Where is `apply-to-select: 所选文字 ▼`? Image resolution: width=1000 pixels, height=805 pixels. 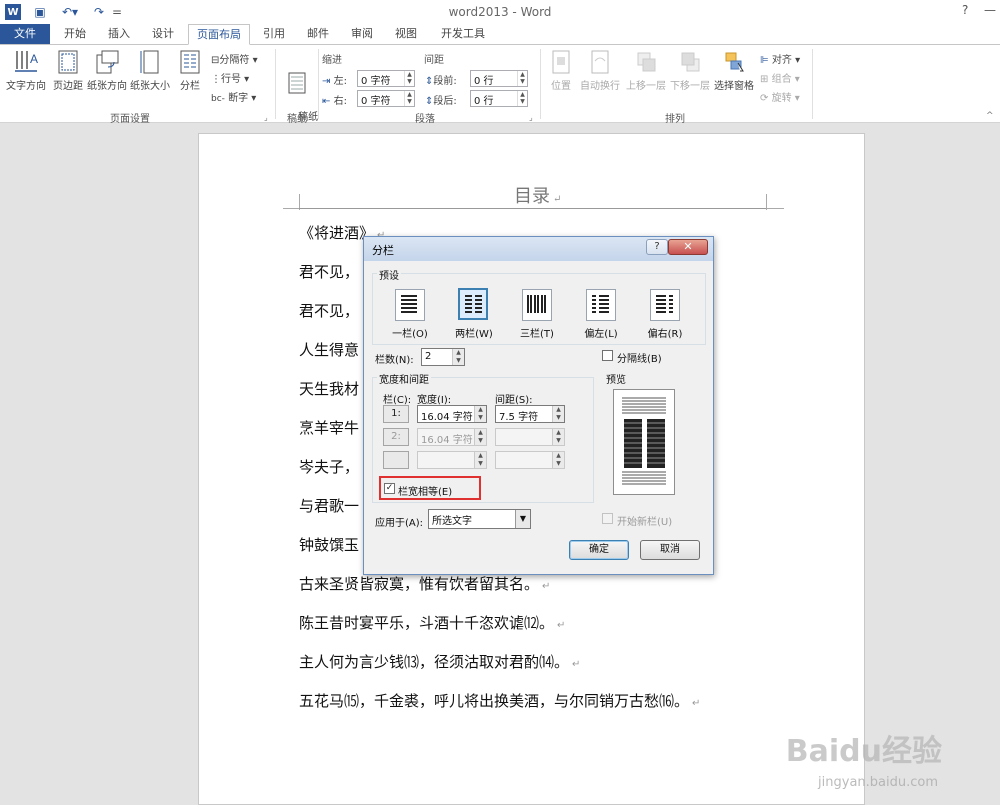
apply-to-select: 所选文字 ▼ is located at coordinates (479, 519).